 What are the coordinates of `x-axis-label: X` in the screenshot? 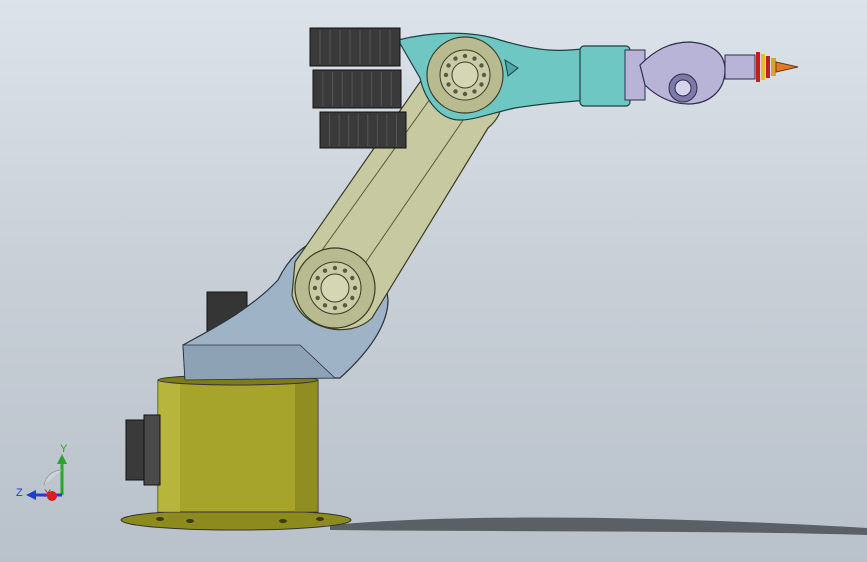 It's located at (48, 494).